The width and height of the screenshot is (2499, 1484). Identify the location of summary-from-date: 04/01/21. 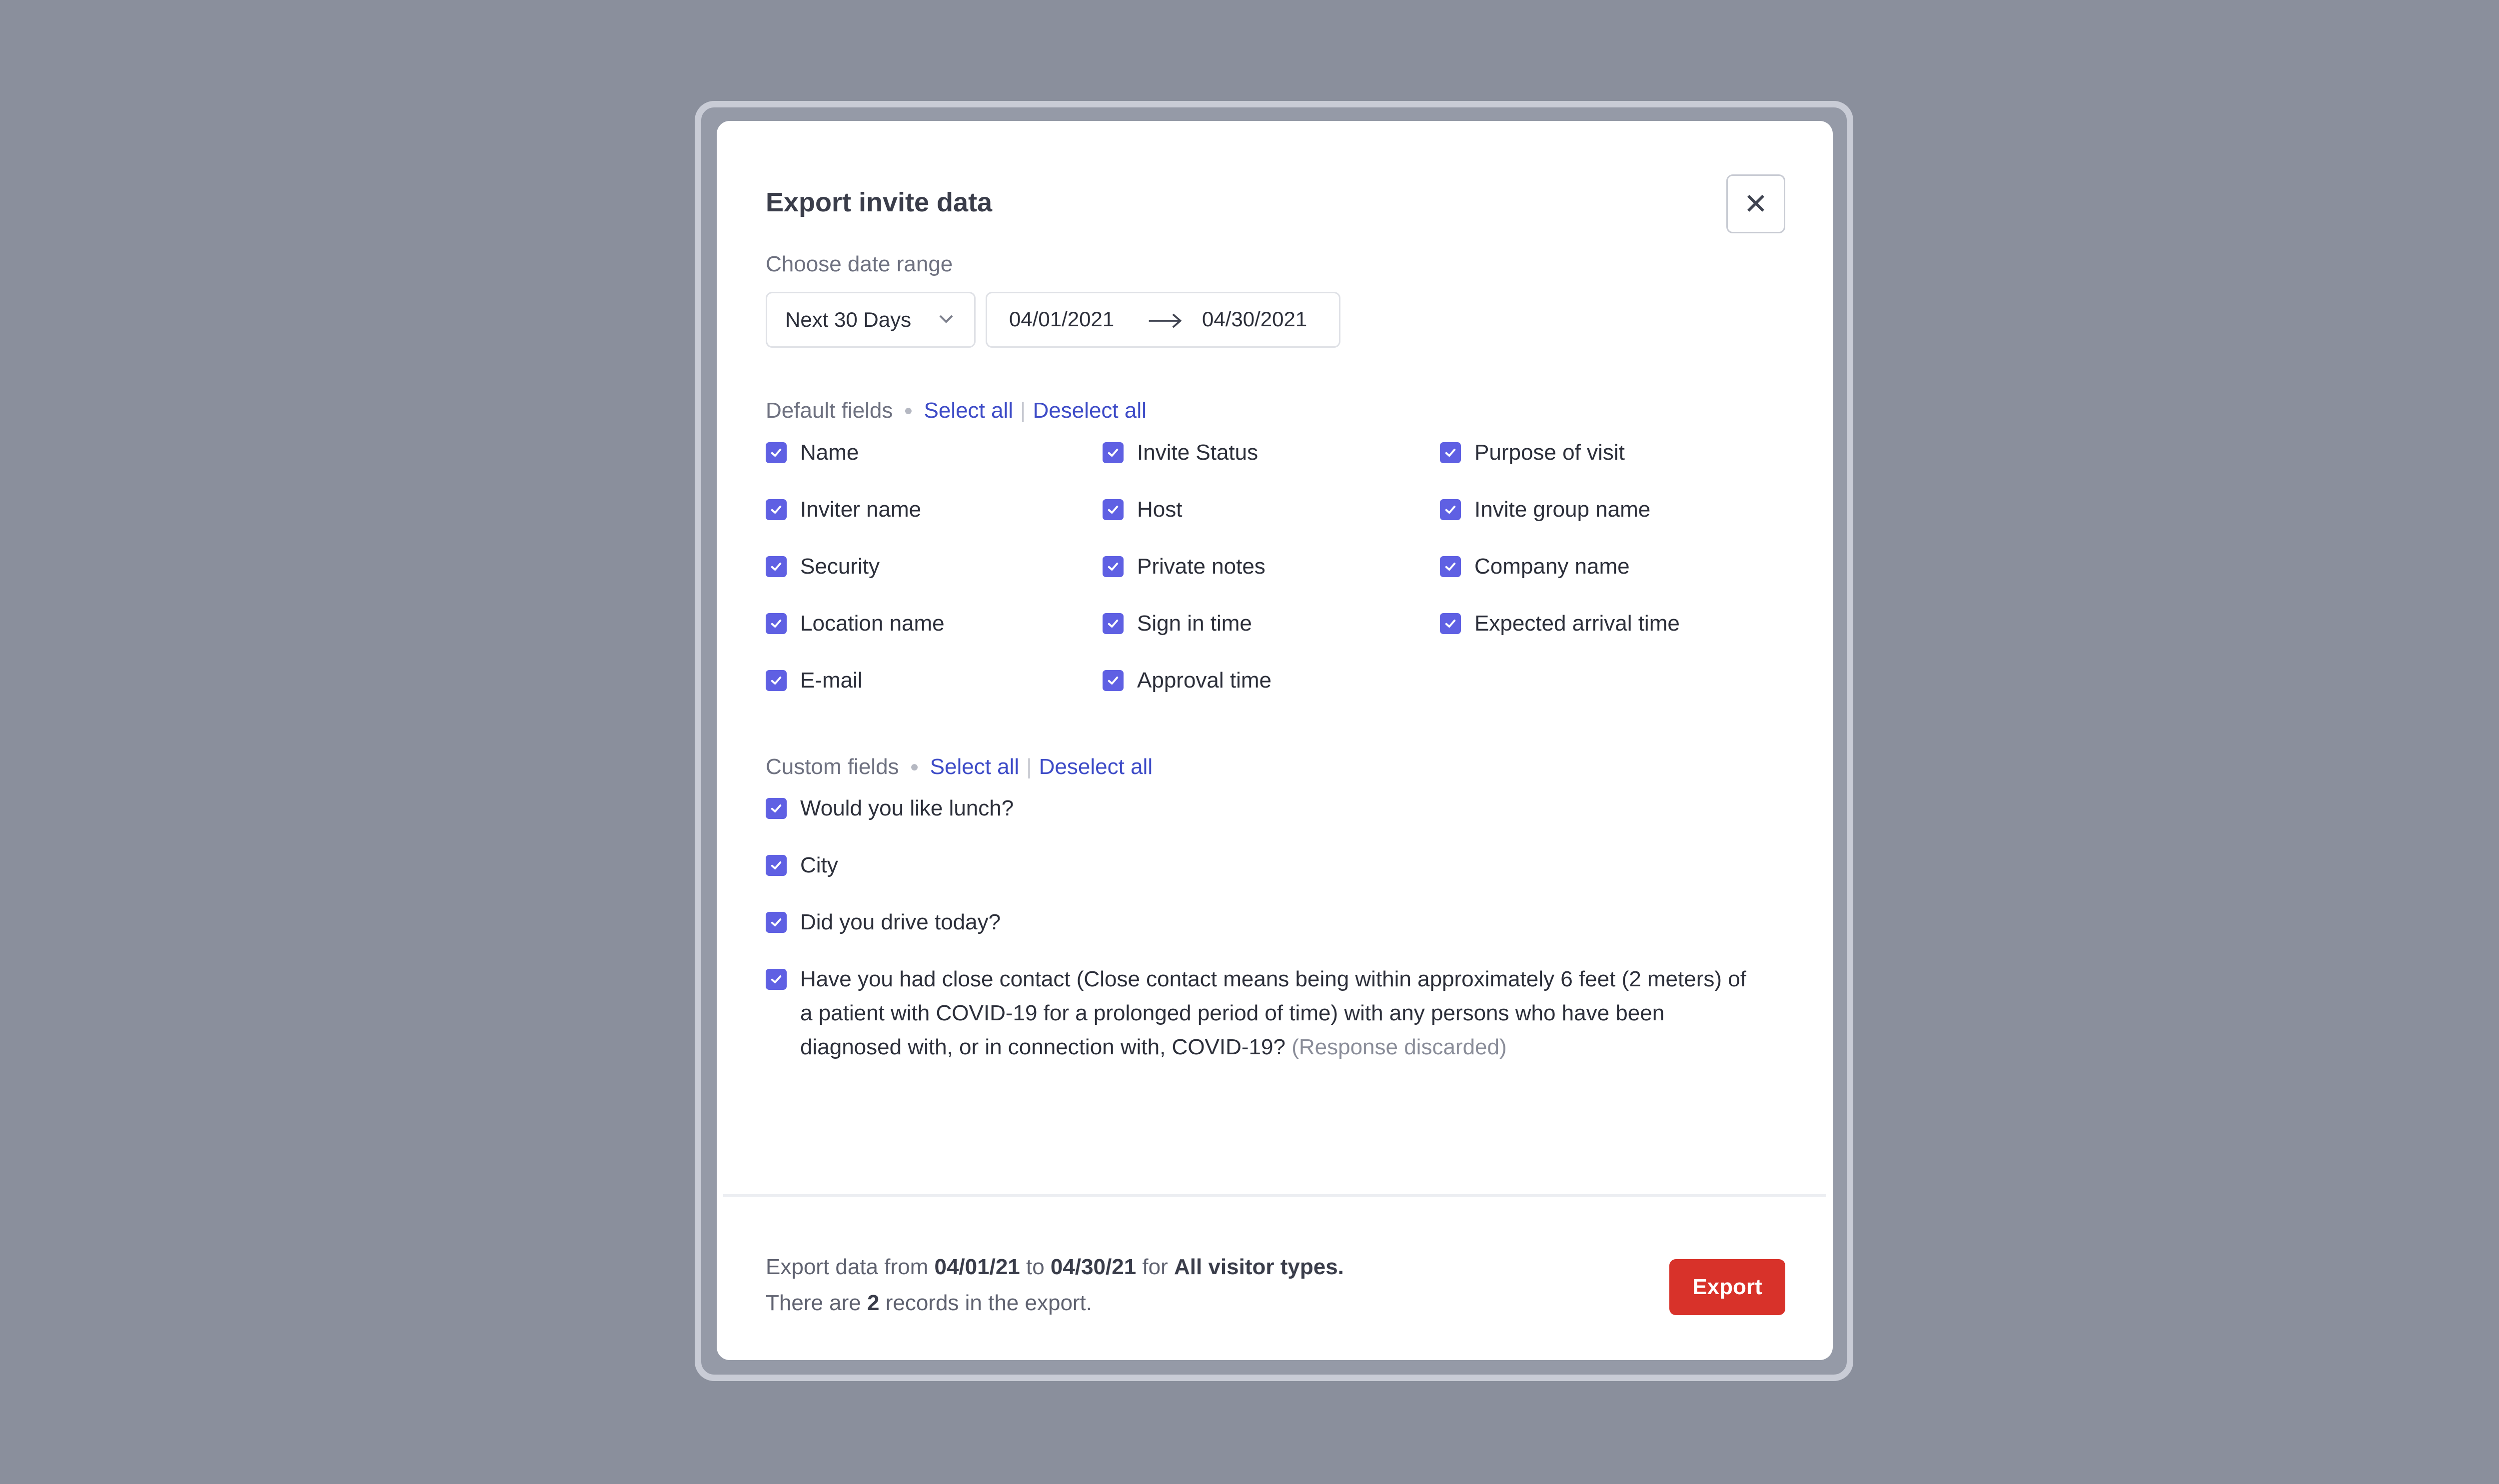
(977, 1267).